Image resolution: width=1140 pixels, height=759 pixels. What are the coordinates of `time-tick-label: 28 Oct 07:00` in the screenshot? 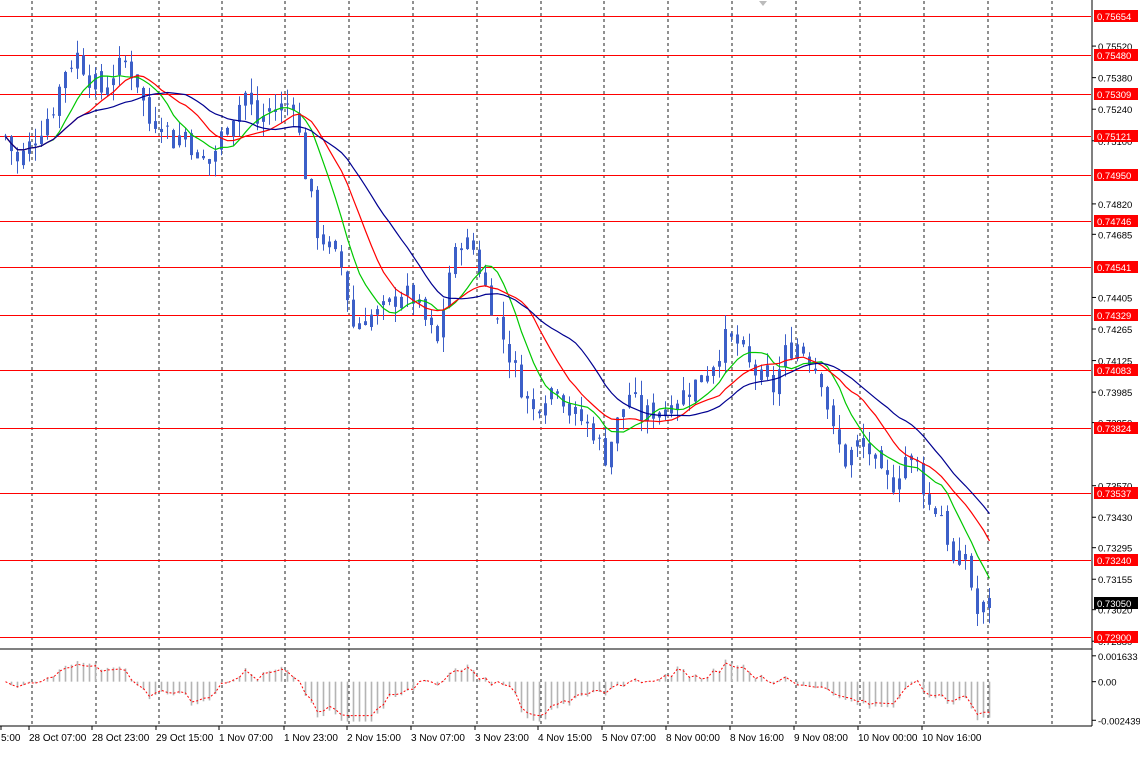 It's located at (58, 738).